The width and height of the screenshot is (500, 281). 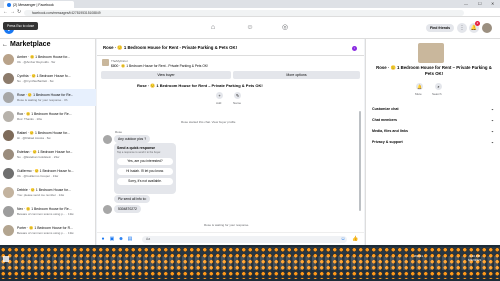 I want to click on view-buyer-button: View buyer, so click(x=166, y=75).